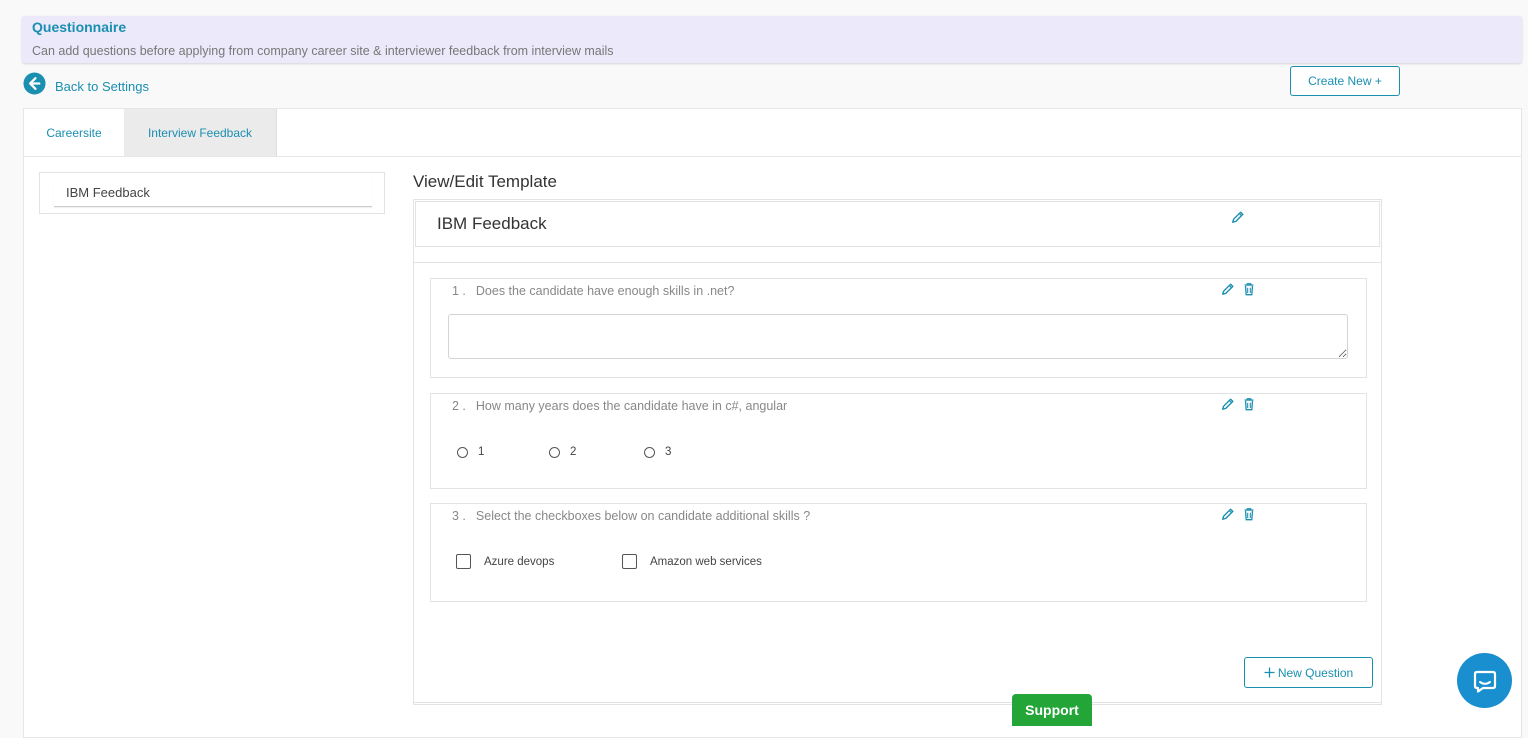 Image resolution: width=1528 pixels, height=738 pixels. Describe the element at coordinates (668, 452) in the screenshot. I see `radio-label: 3` at that location.